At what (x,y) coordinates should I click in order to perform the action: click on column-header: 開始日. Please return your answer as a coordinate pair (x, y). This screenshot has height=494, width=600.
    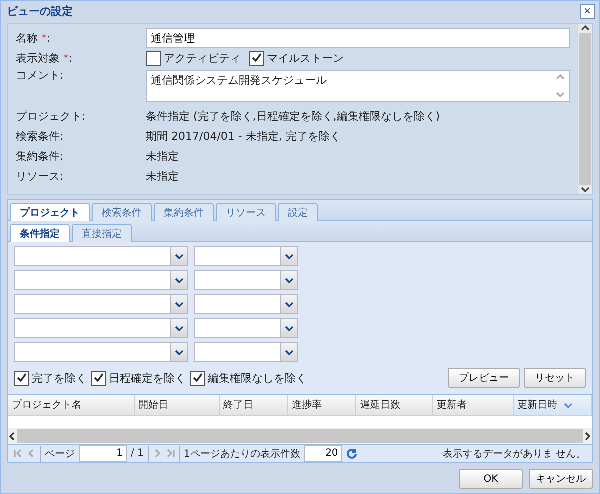
    Looking at the image, I should click on (177, 405).